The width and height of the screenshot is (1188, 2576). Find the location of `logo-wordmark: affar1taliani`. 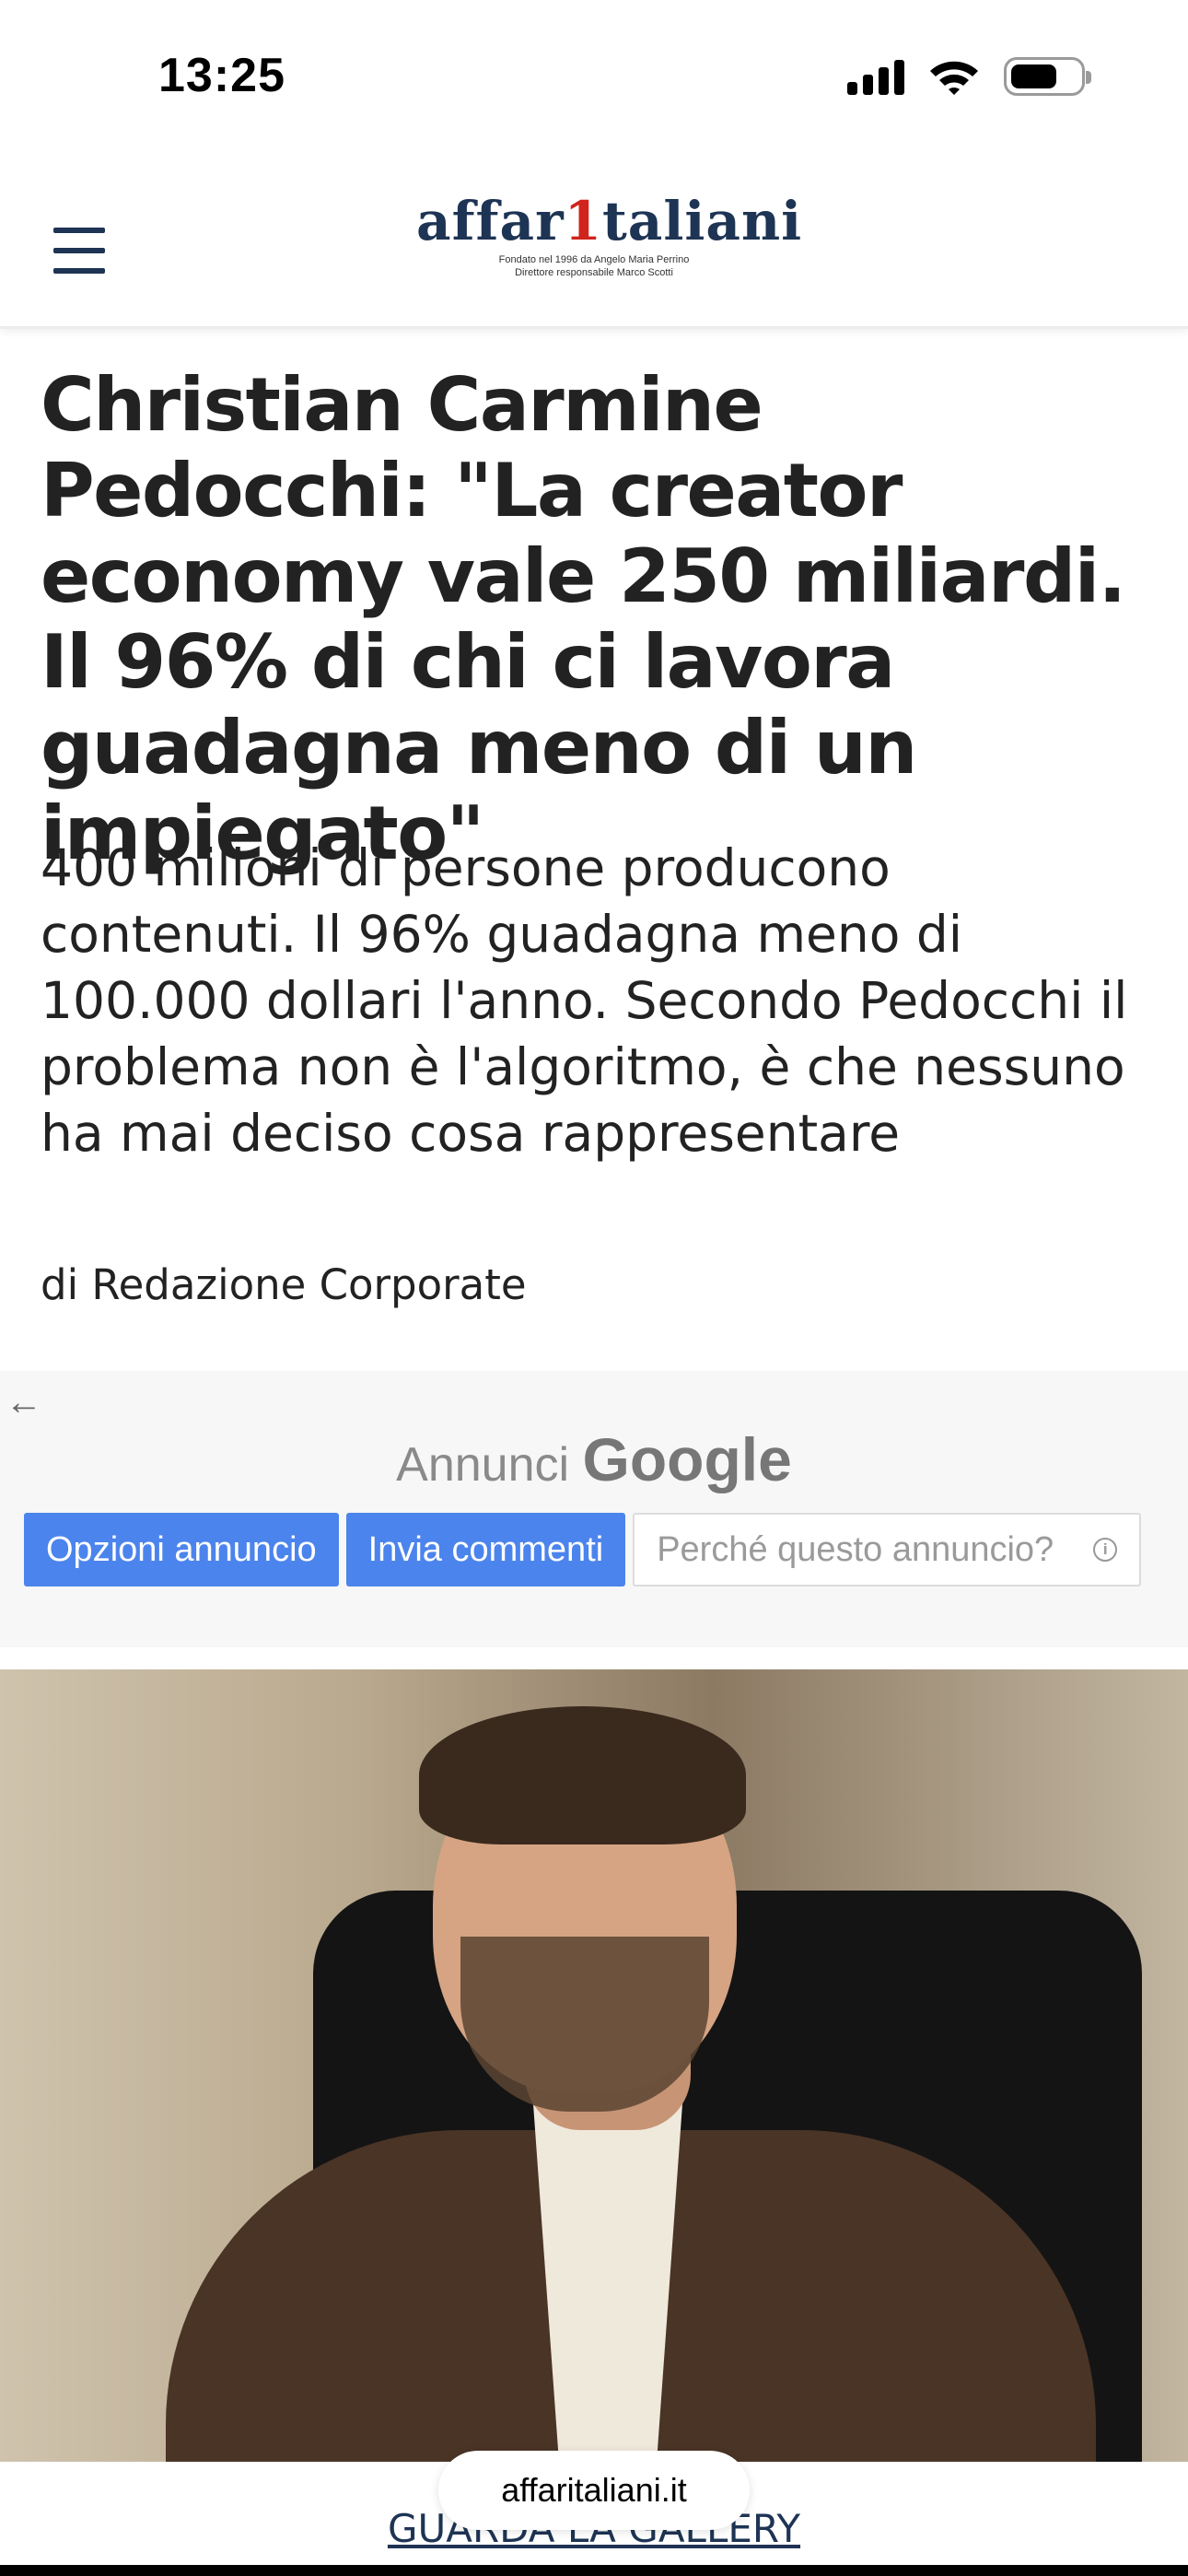

logo-wordmark: affar1taliani is located at coordinates (609, 221).